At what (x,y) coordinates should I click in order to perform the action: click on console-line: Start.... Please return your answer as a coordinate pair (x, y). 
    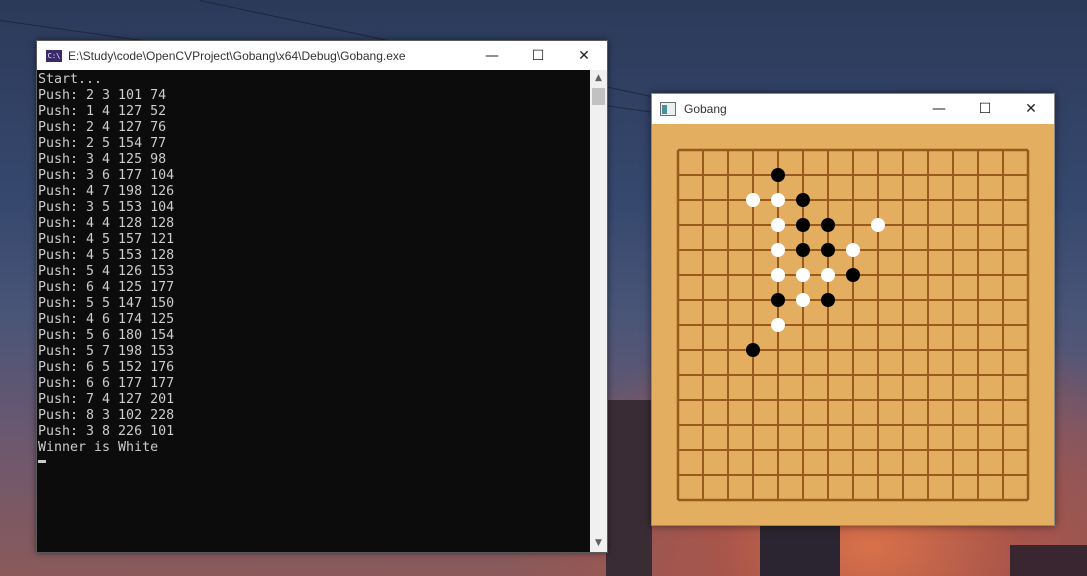
    Looking at the image, I should click on (70, 79).